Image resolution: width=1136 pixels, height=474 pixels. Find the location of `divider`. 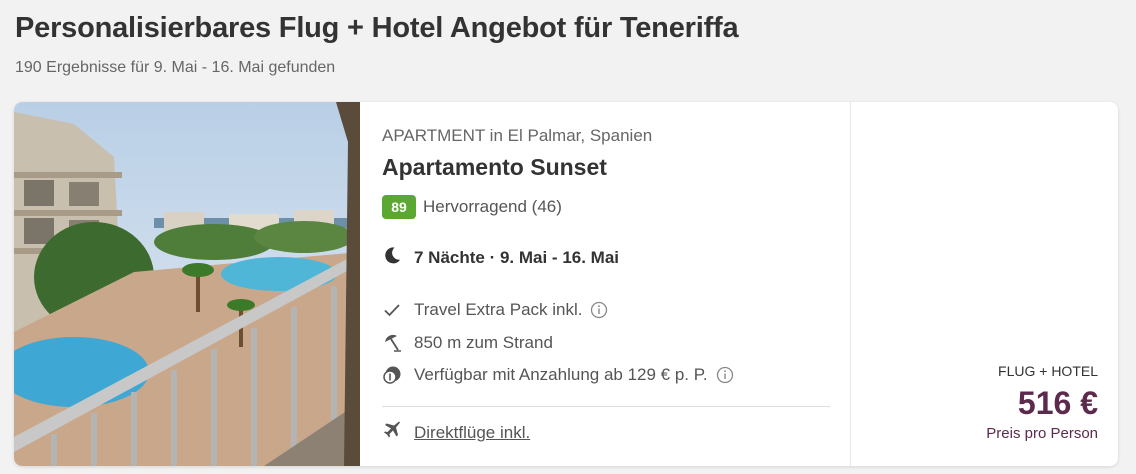

divider is located at coordinates (606, 406).